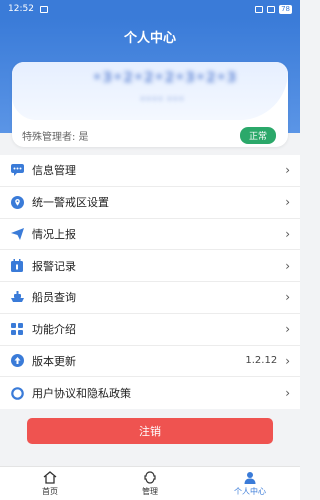 The height and width of the screenshot is (500, 320). I want to click on status-right: 78, so click(273, 9).